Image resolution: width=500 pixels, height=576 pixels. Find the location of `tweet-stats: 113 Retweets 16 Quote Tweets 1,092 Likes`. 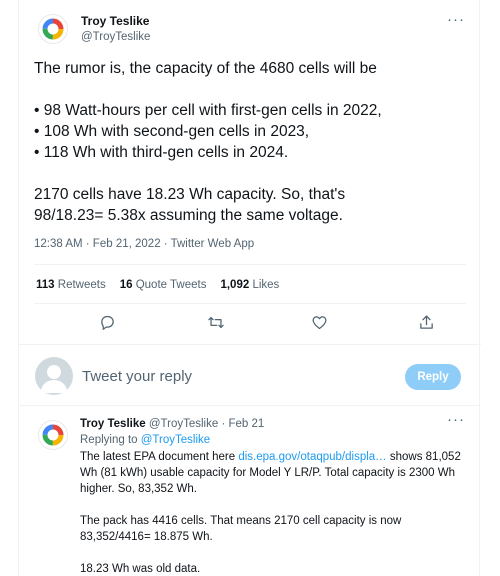

tweet-stats: 113 Retweets 16 Quote Tweets 1,092 Likes is located at coordinates (157, 285).